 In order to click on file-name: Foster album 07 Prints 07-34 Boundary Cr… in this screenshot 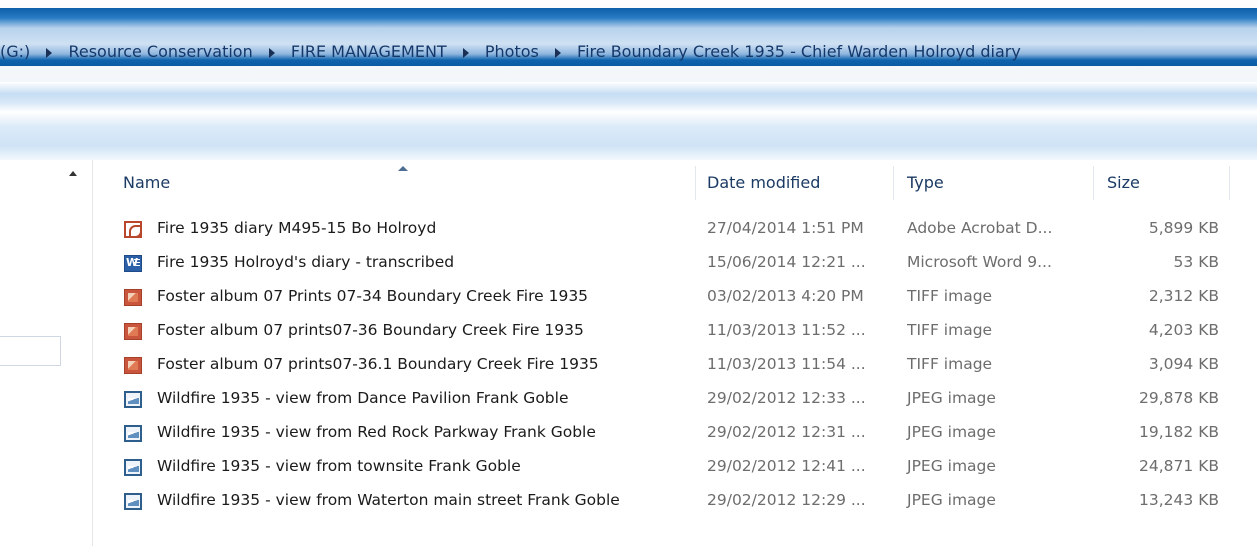, I will do `click(373, 296)`.